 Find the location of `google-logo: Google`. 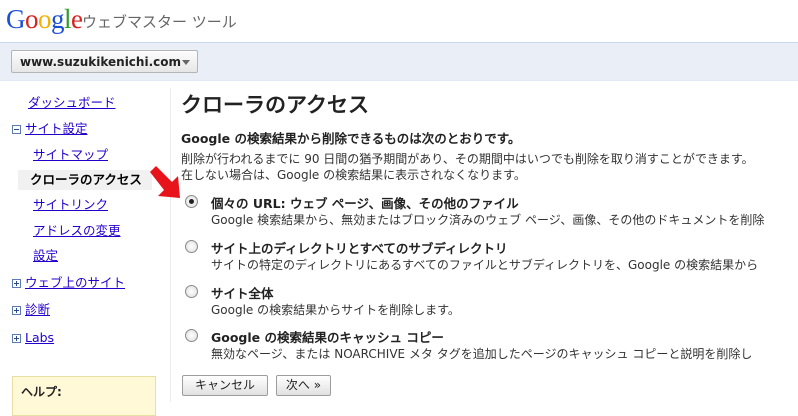

google-logo: Google is located at coordinates (44, 19).